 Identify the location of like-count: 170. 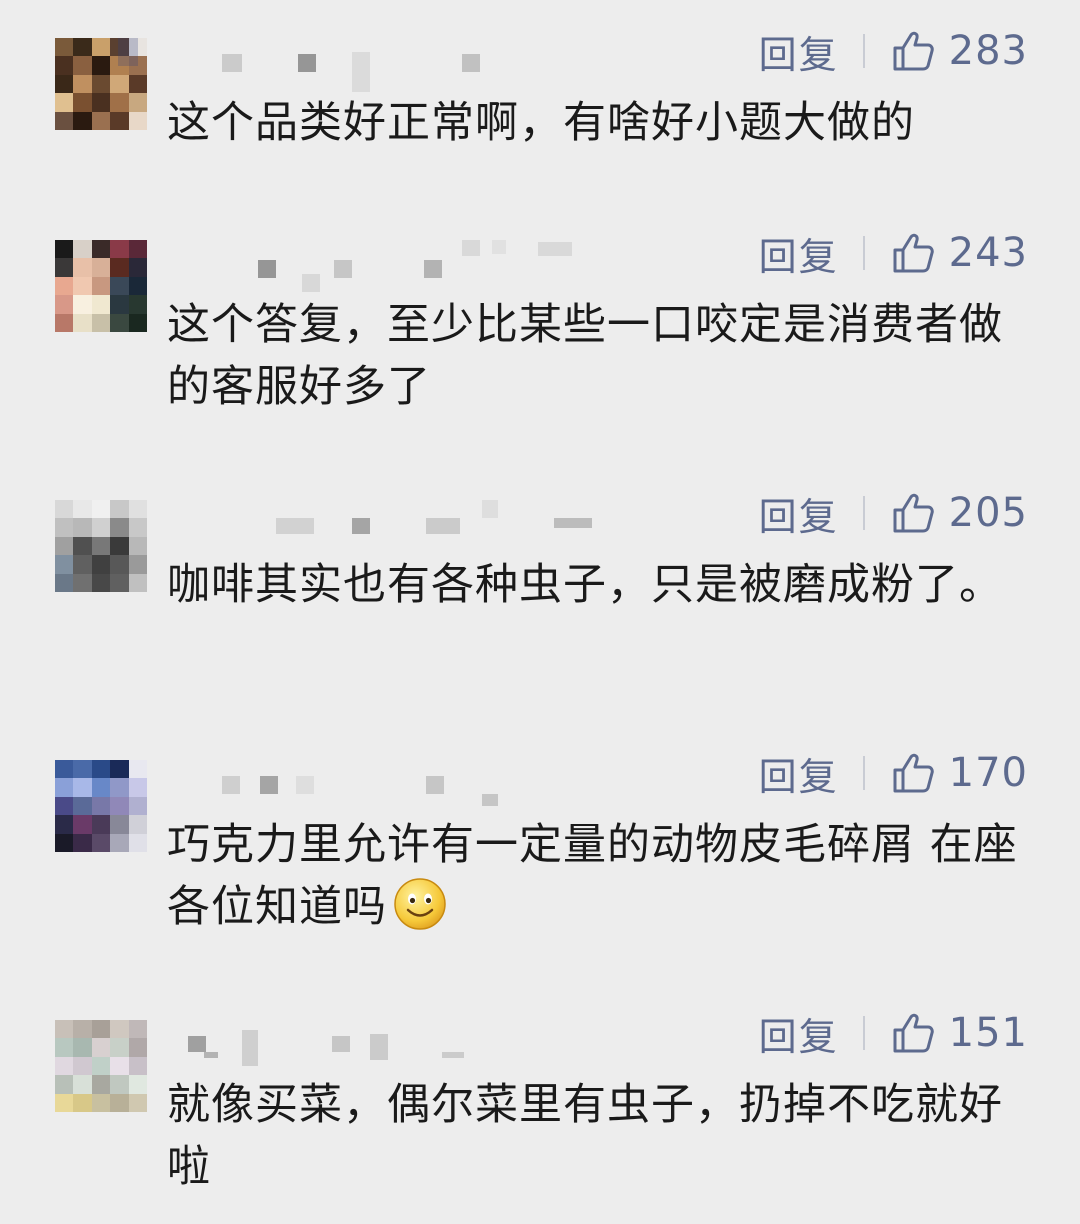
(988, 773).